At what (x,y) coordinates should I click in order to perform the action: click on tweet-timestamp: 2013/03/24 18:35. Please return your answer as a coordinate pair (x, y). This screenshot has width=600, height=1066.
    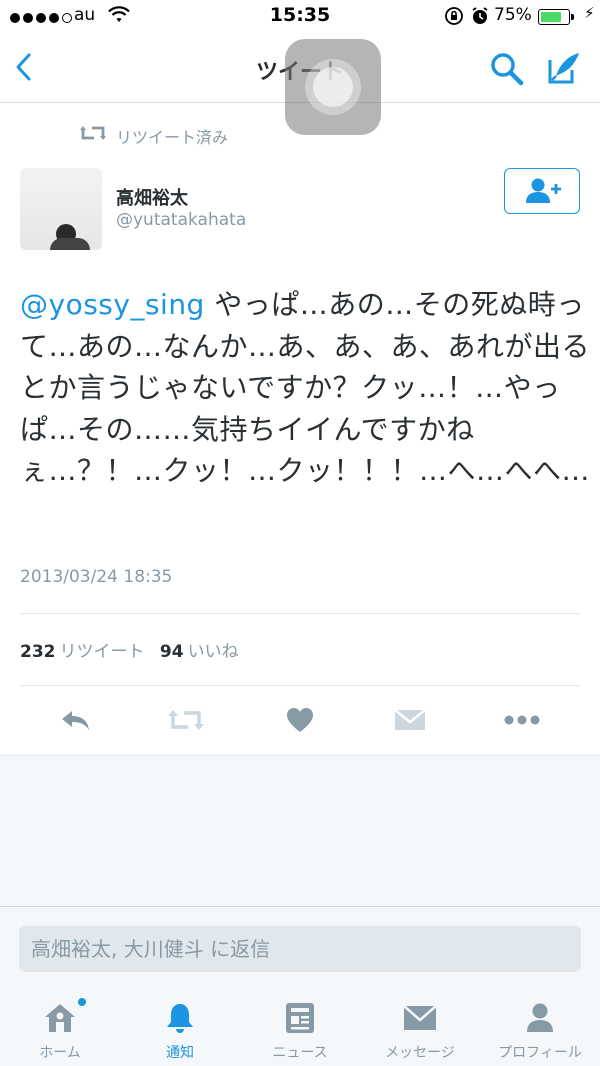
    Looking at the image, I should click on (96, 577).